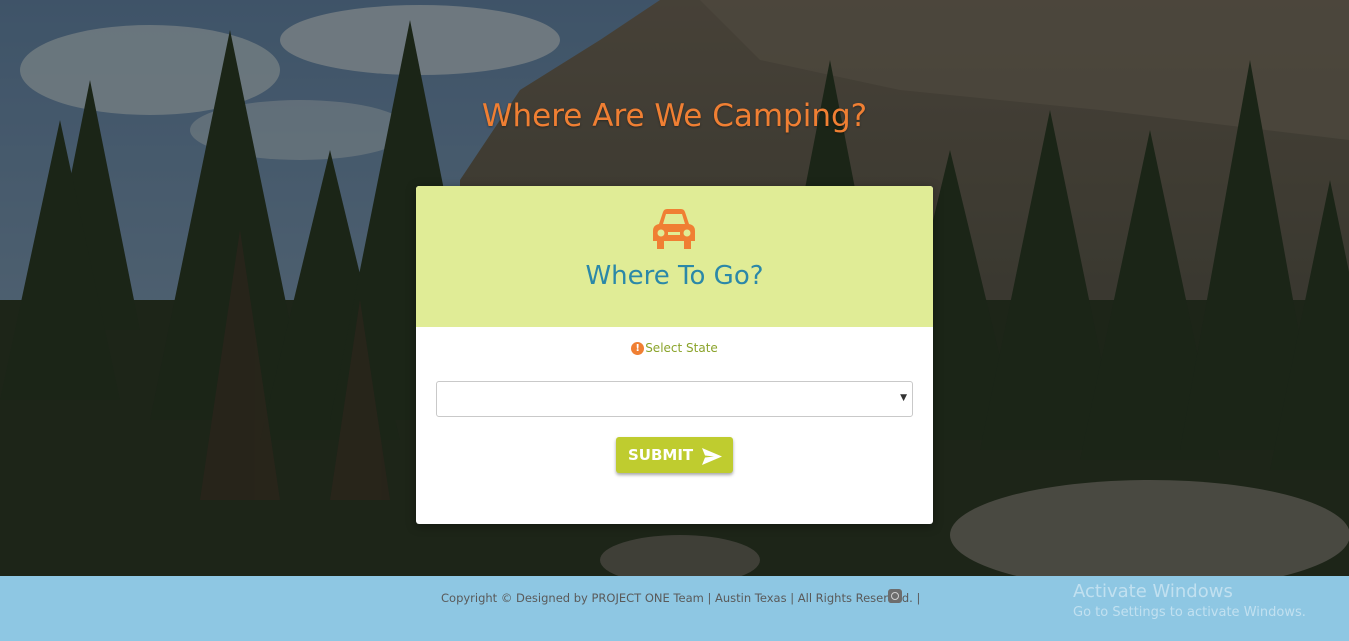 This screenshot has height=641, width=1349. What do you see at coordinates (674, 116) in the screenshot?
I see `page-heading: Where Are We Camping?` at bounding box center [674, 116].